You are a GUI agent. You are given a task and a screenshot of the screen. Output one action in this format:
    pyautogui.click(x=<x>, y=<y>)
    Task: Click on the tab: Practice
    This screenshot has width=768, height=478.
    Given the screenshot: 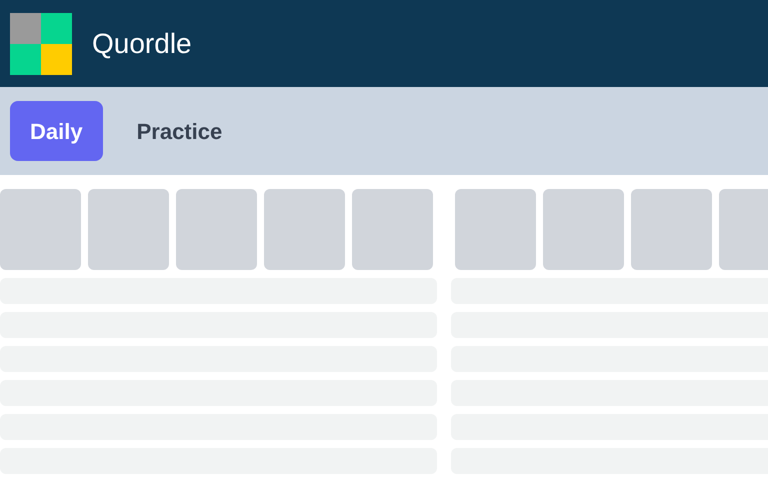 What is the action you would take?
    pyautogui.click(x=179, y=131)
    